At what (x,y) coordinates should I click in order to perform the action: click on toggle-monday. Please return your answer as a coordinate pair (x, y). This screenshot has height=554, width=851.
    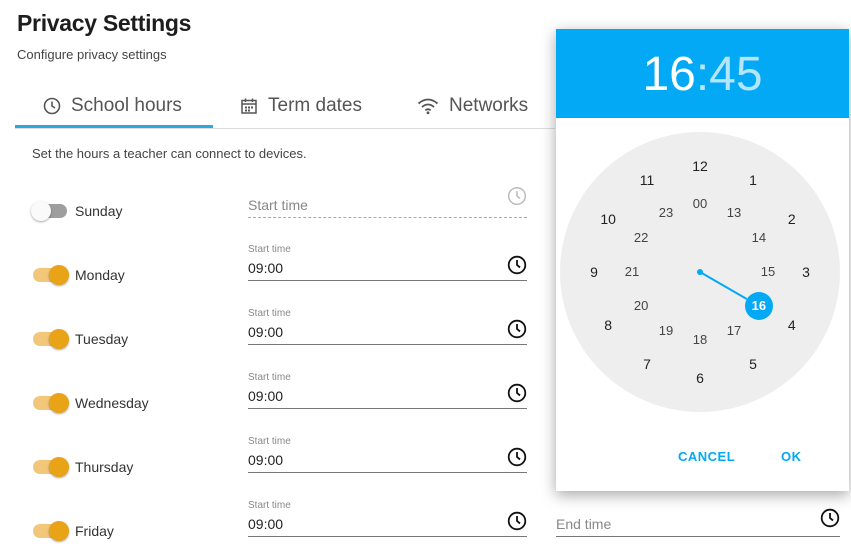
    Looking at the image, I should click on (51, 275).